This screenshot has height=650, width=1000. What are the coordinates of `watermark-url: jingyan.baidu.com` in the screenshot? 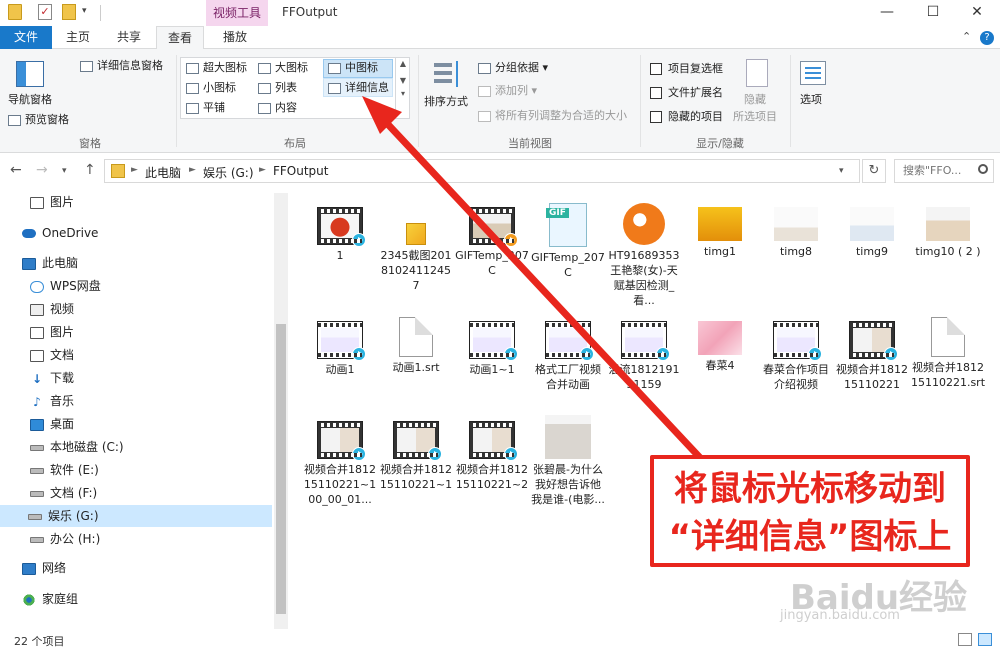 It's located at (840, 615).